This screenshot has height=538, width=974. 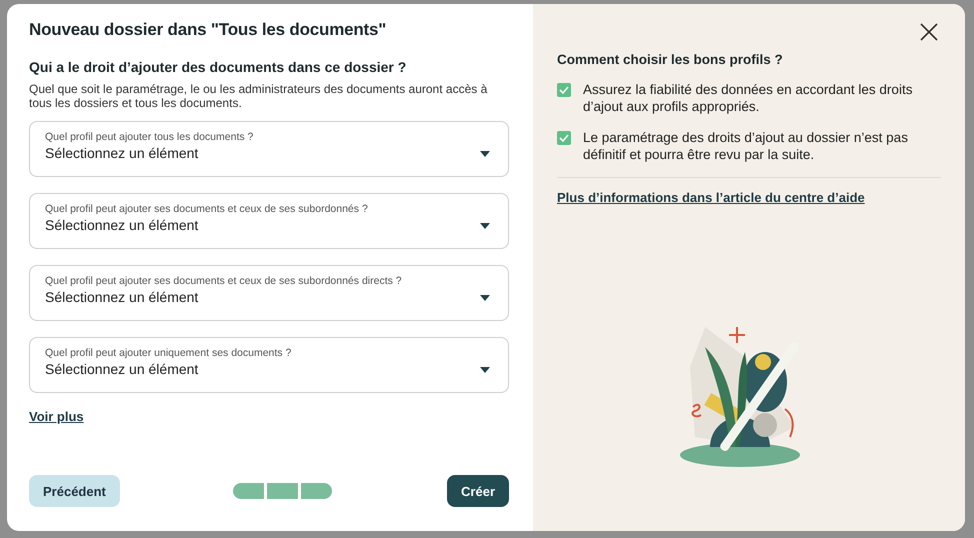 I want to click on section-description: Quel que soit le paramétrage, le ou les administrateurs des documents auront accès à tous les dossiers et tous les documents., so click(x=258, y=96).